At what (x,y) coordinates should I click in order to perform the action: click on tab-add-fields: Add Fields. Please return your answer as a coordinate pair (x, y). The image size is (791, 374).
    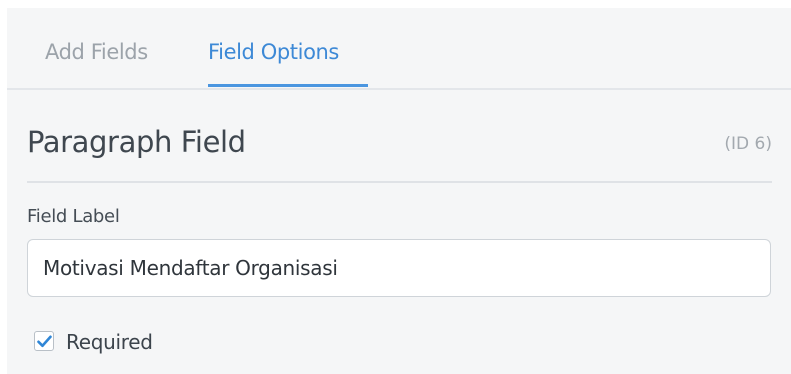
    Looking at the image, I should click on (96, 52).